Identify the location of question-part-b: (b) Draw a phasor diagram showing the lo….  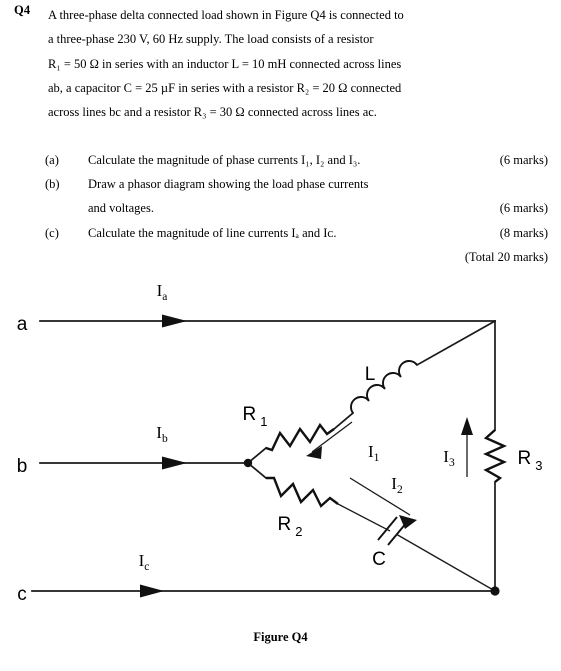
(280, 184).